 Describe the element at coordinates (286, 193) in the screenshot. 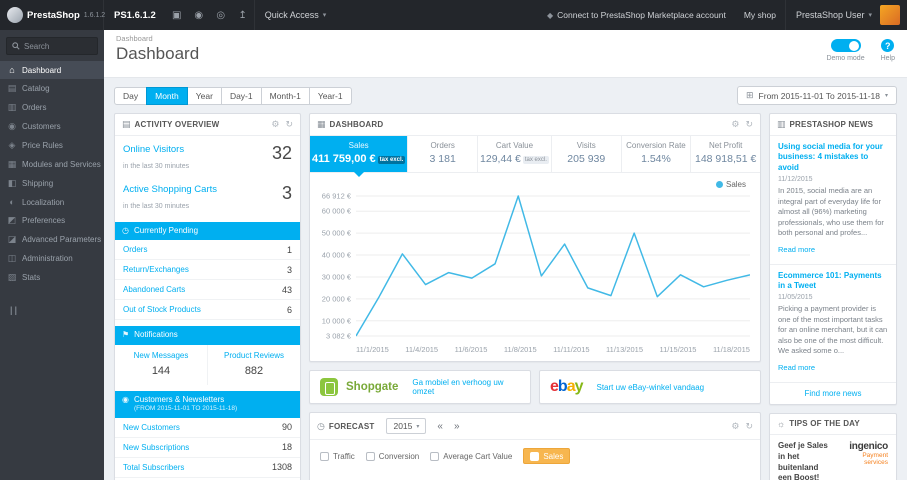

I see `active-carts-count: 3` at that location.